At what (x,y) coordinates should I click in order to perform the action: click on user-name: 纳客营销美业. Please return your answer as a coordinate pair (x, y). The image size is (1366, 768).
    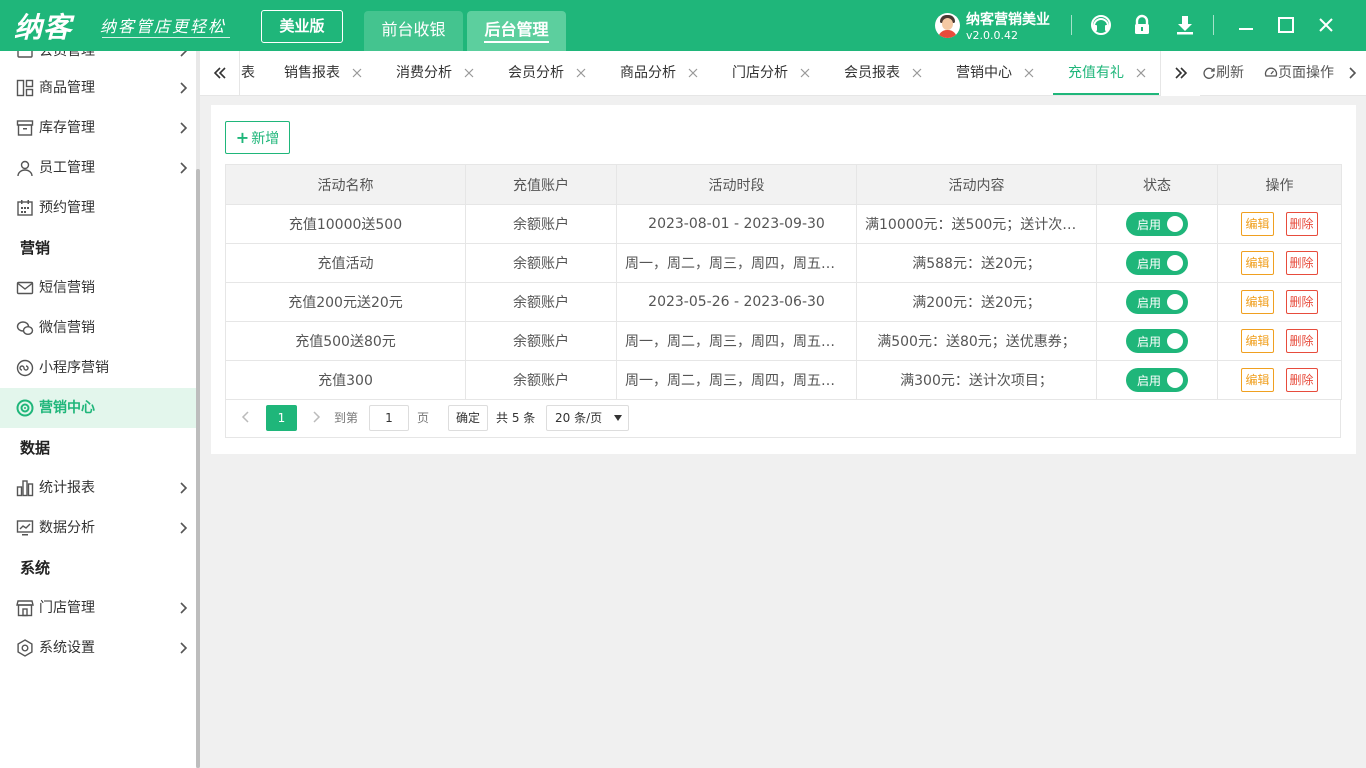
    Looking at the image, I should click on (1008, 19).